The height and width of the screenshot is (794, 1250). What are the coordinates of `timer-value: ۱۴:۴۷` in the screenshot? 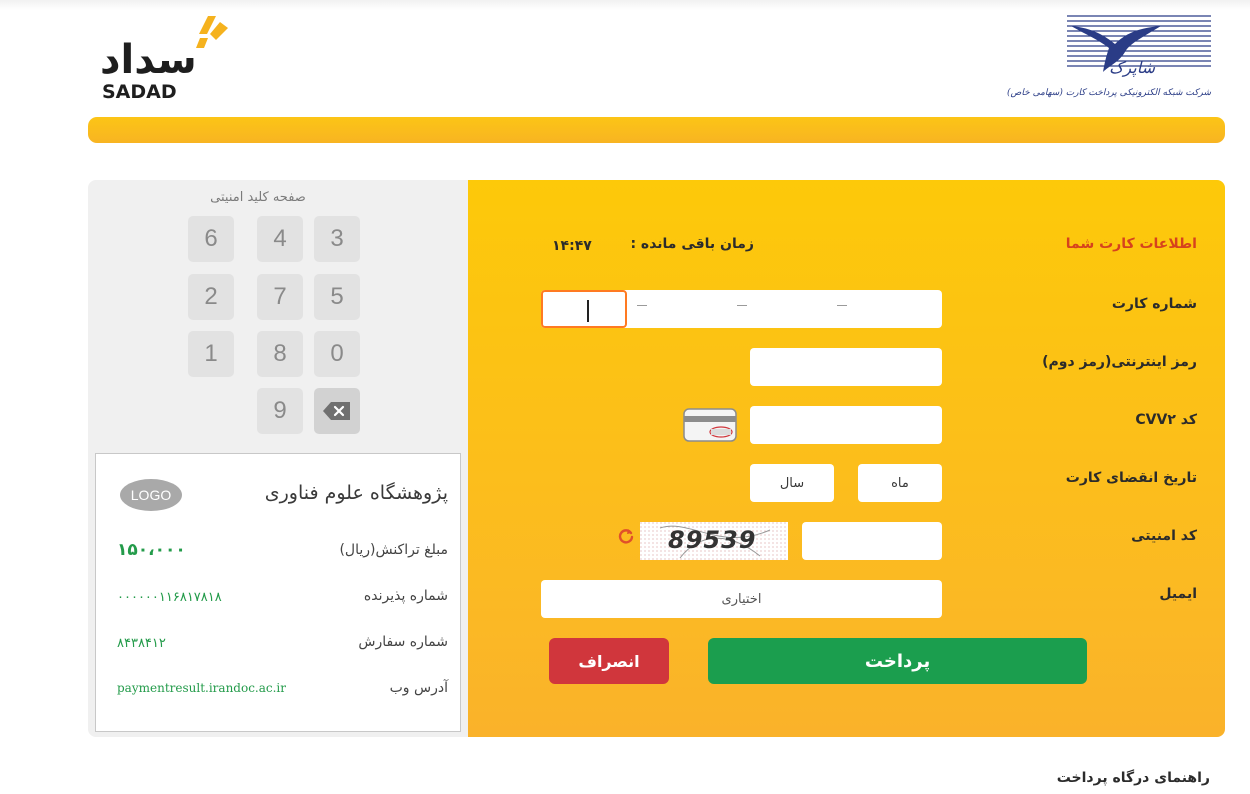 It's located at (572, 246).